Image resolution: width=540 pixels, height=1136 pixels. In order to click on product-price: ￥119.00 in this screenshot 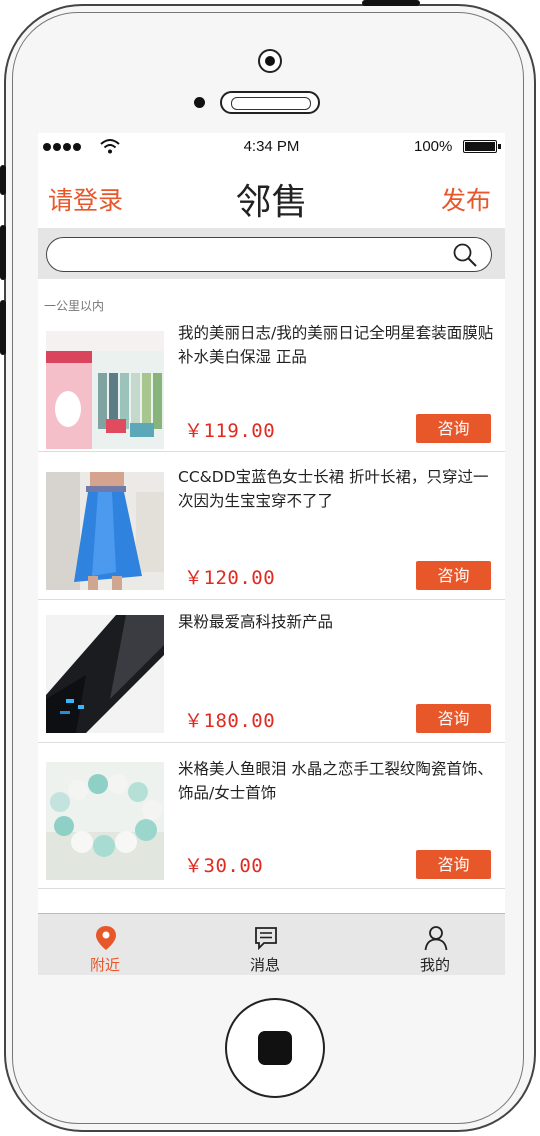, I will do `click(230, 431)`.